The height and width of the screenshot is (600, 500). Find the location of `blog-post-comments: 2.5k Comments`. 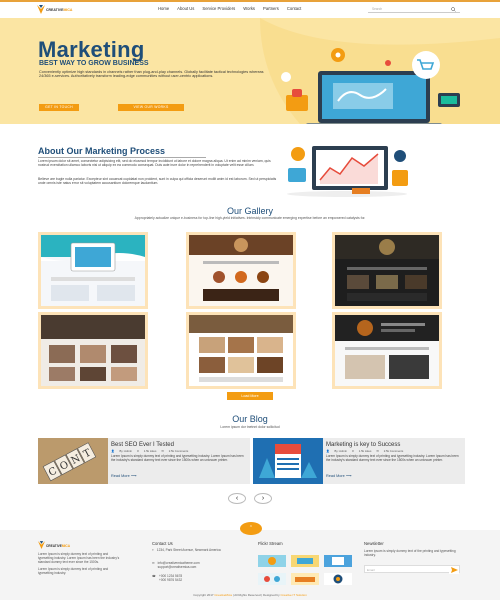

blog-post-comments: 2.5k Comments is located at coordinates (178, 451).